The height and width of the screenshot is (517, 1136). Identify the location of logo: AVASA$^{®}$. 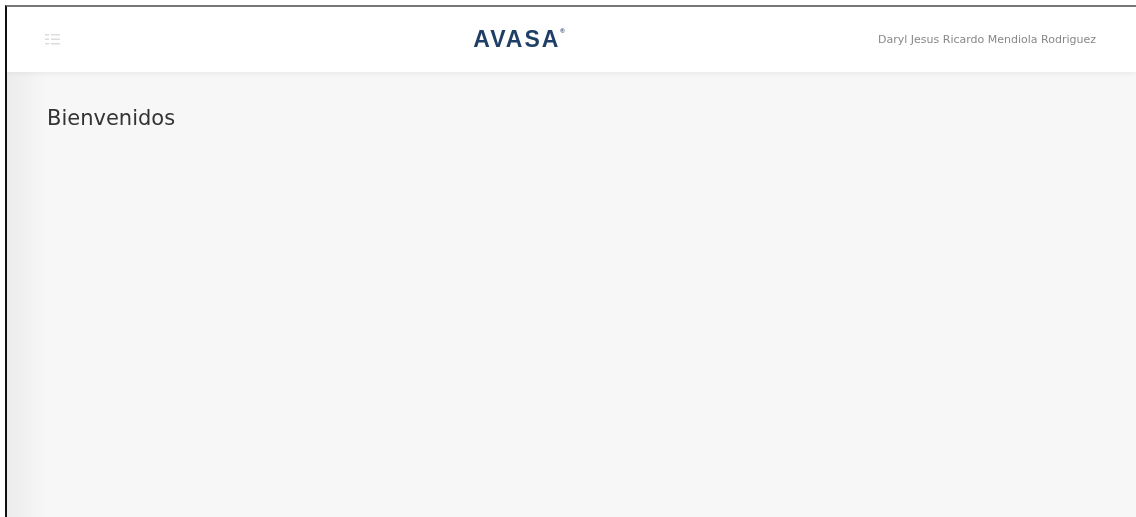
(519, 39).